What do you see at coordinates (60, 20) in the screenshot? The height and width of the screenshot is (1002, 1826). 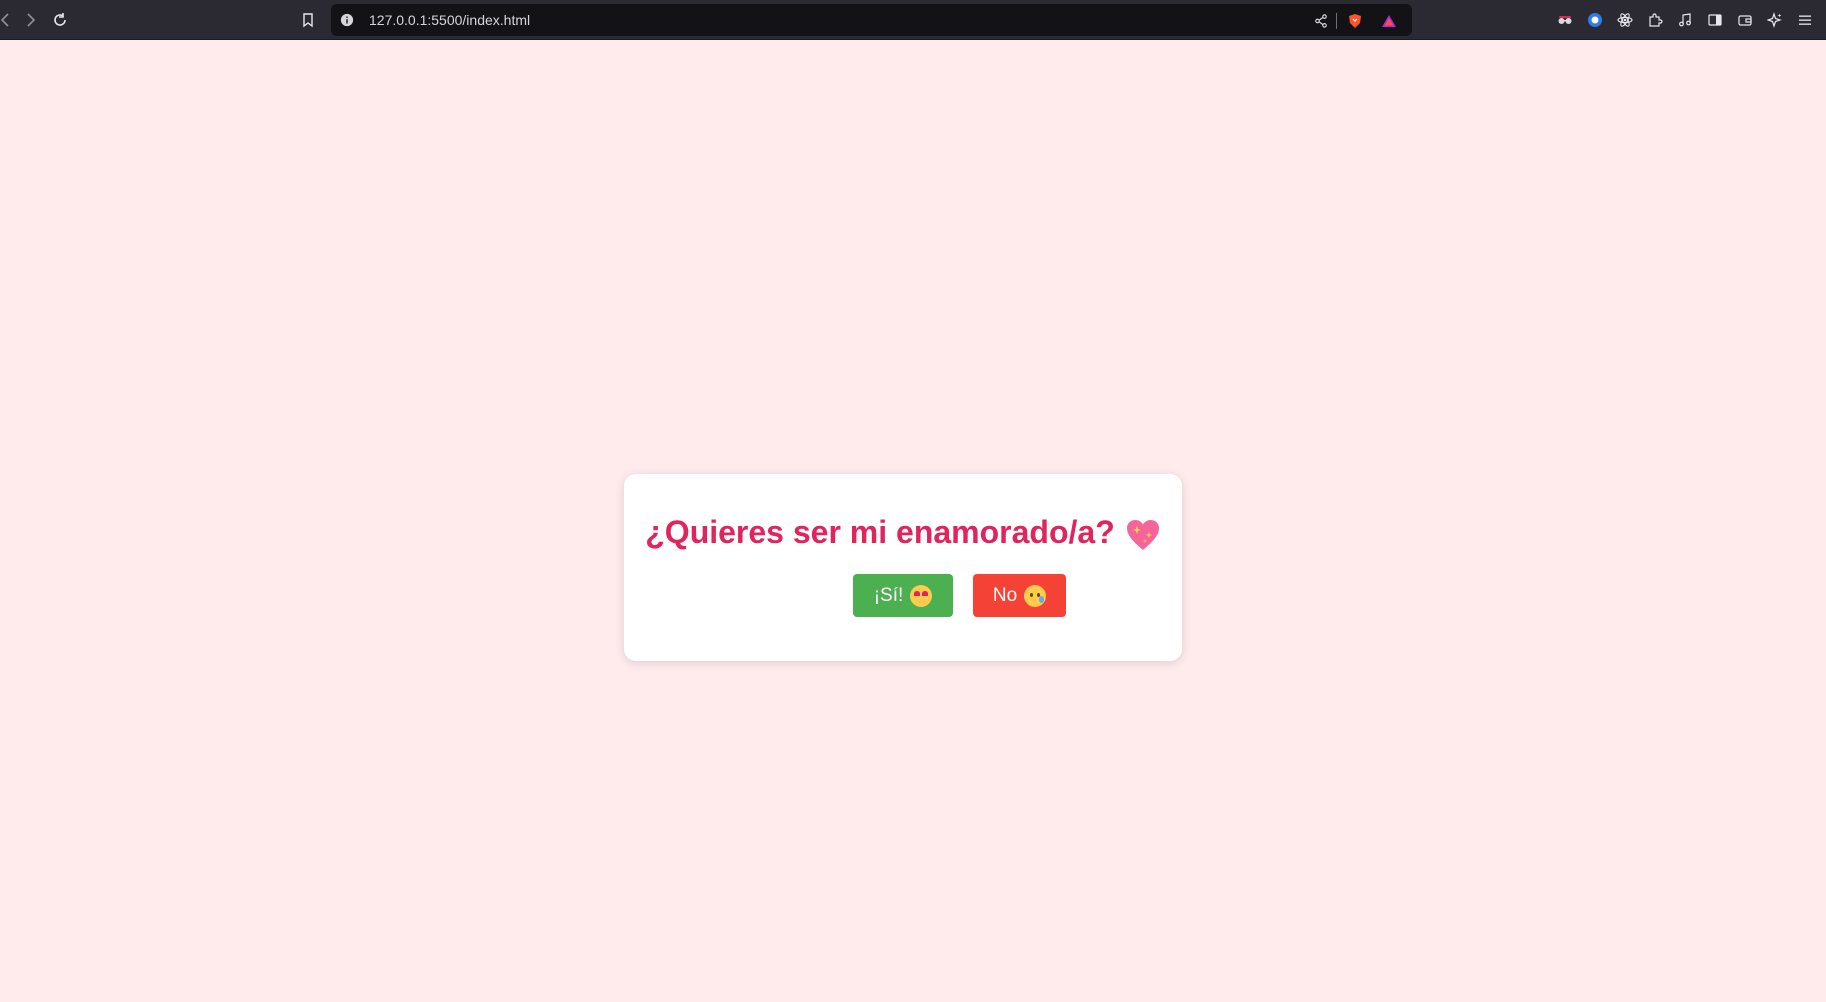 I see `reload-icon` at bounding box center [60, 20].